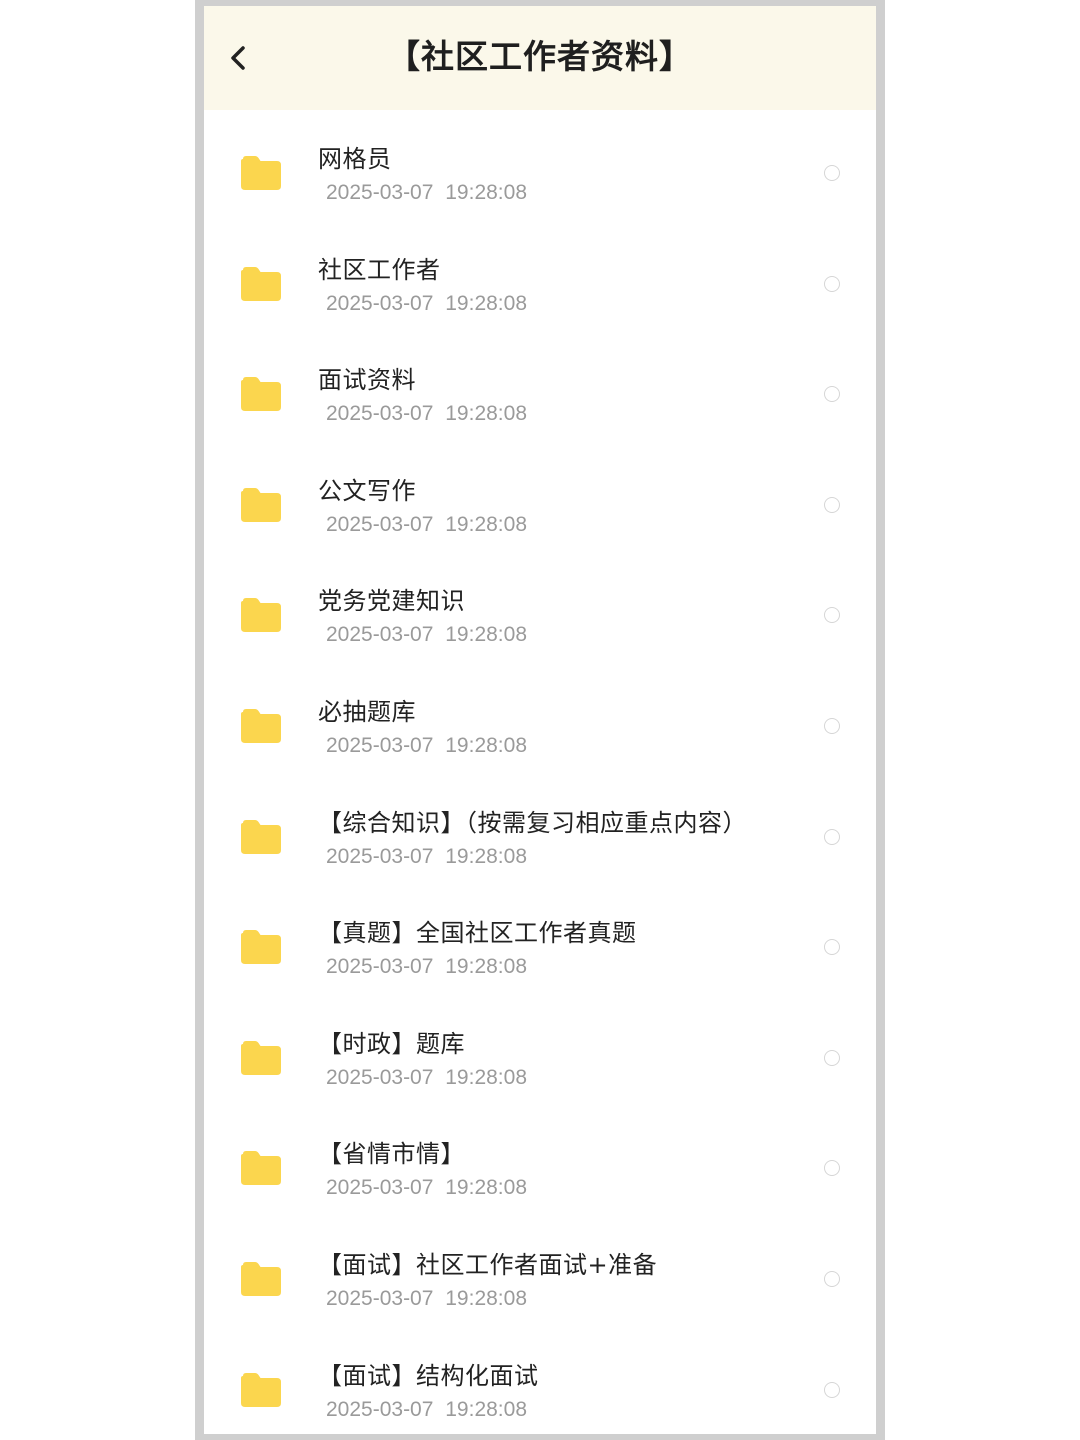 This screenshot has height=1440, width=1080. I want to click on folder-name: 必抽题库, so click(367, 711).